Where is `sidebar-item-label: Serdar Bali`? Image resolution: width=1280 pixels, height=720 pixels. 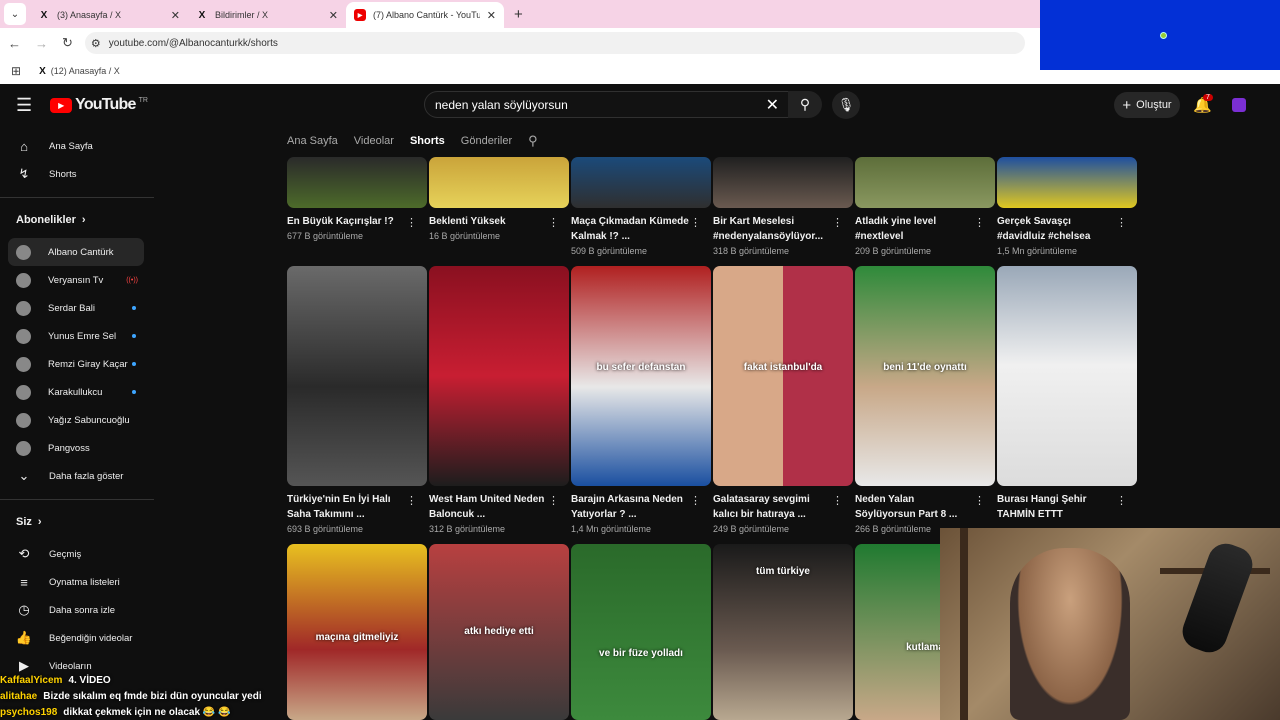
sidebar-item-label: Serdar Bali is located at coordinates (71, 308).